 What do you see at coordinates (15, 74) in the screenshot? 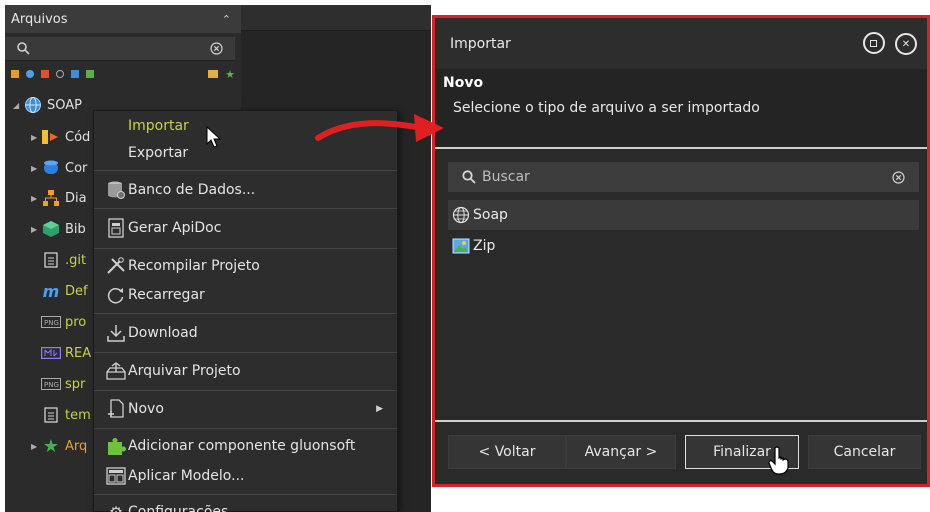
I see `grid-icon` at bounding box center [15, 74].